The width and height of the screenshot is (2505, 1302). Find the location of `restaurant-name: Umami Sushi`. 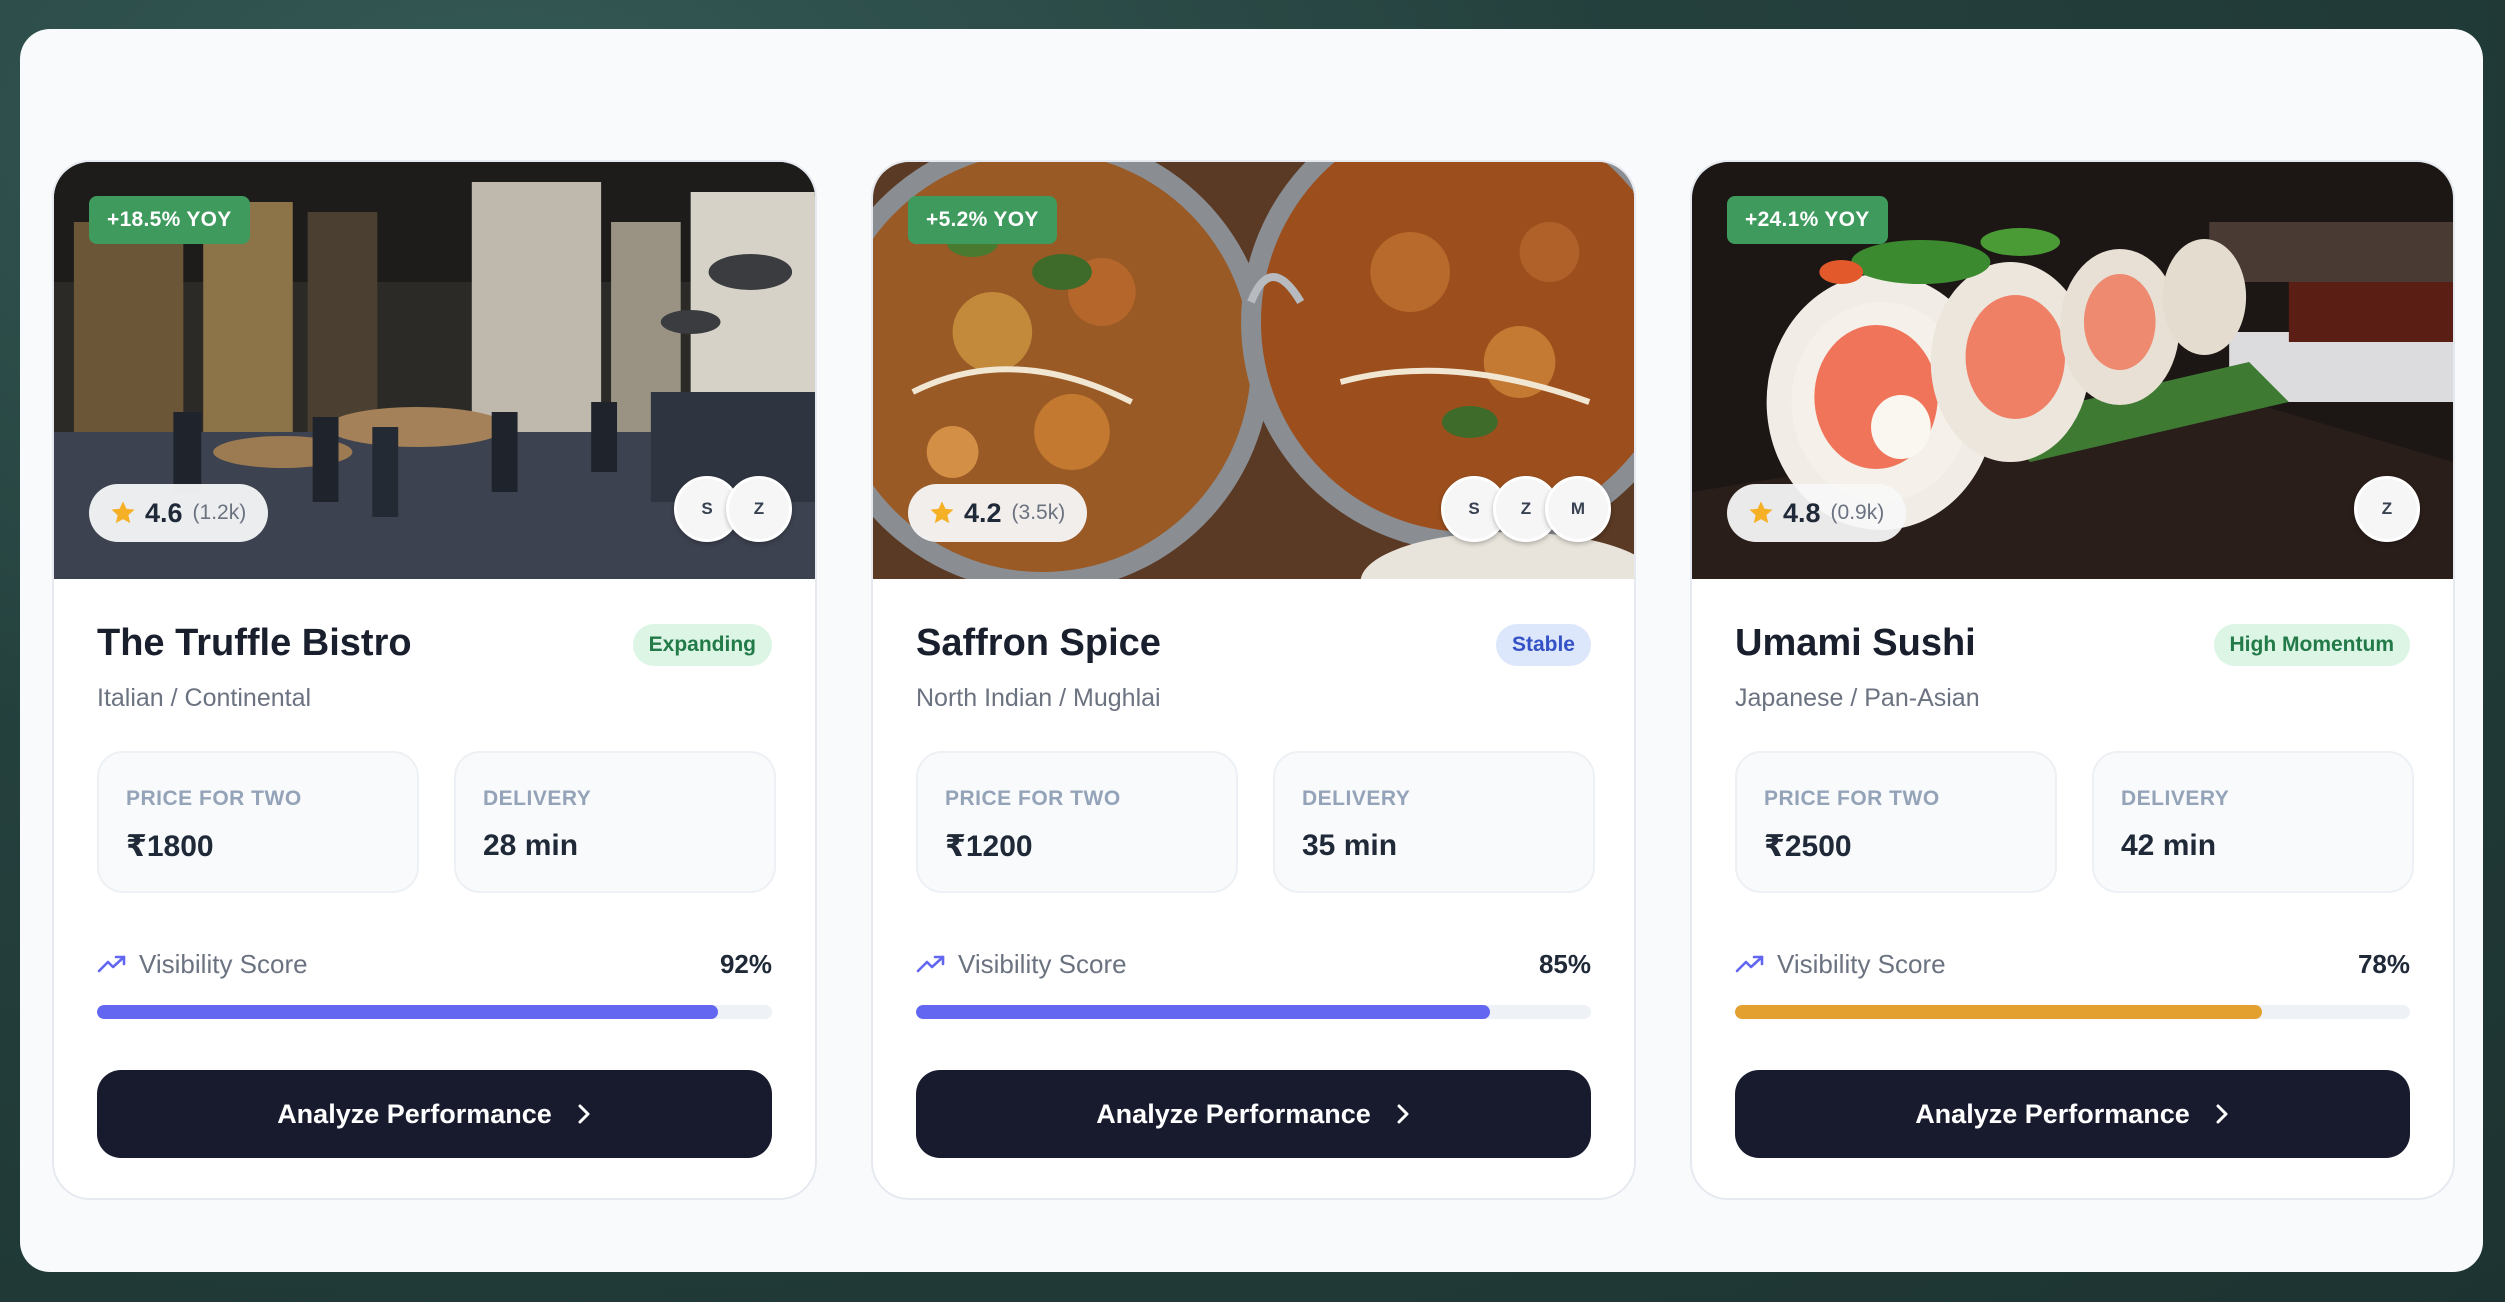

restaurant-name: Umami Sushi is located at coordinates (1855, 643).